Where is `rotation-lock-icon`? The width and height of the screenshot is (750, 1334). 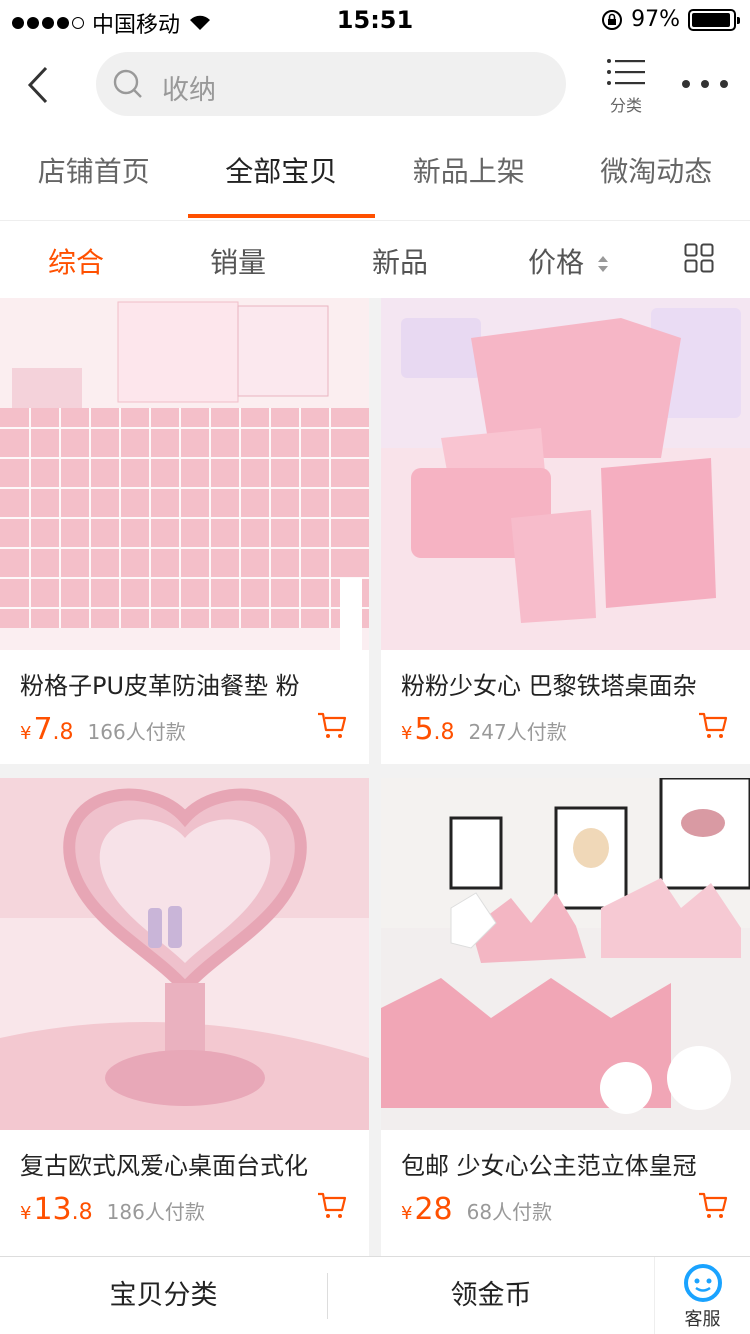
rotation-lock-icon is located at coordinates (612, 19).